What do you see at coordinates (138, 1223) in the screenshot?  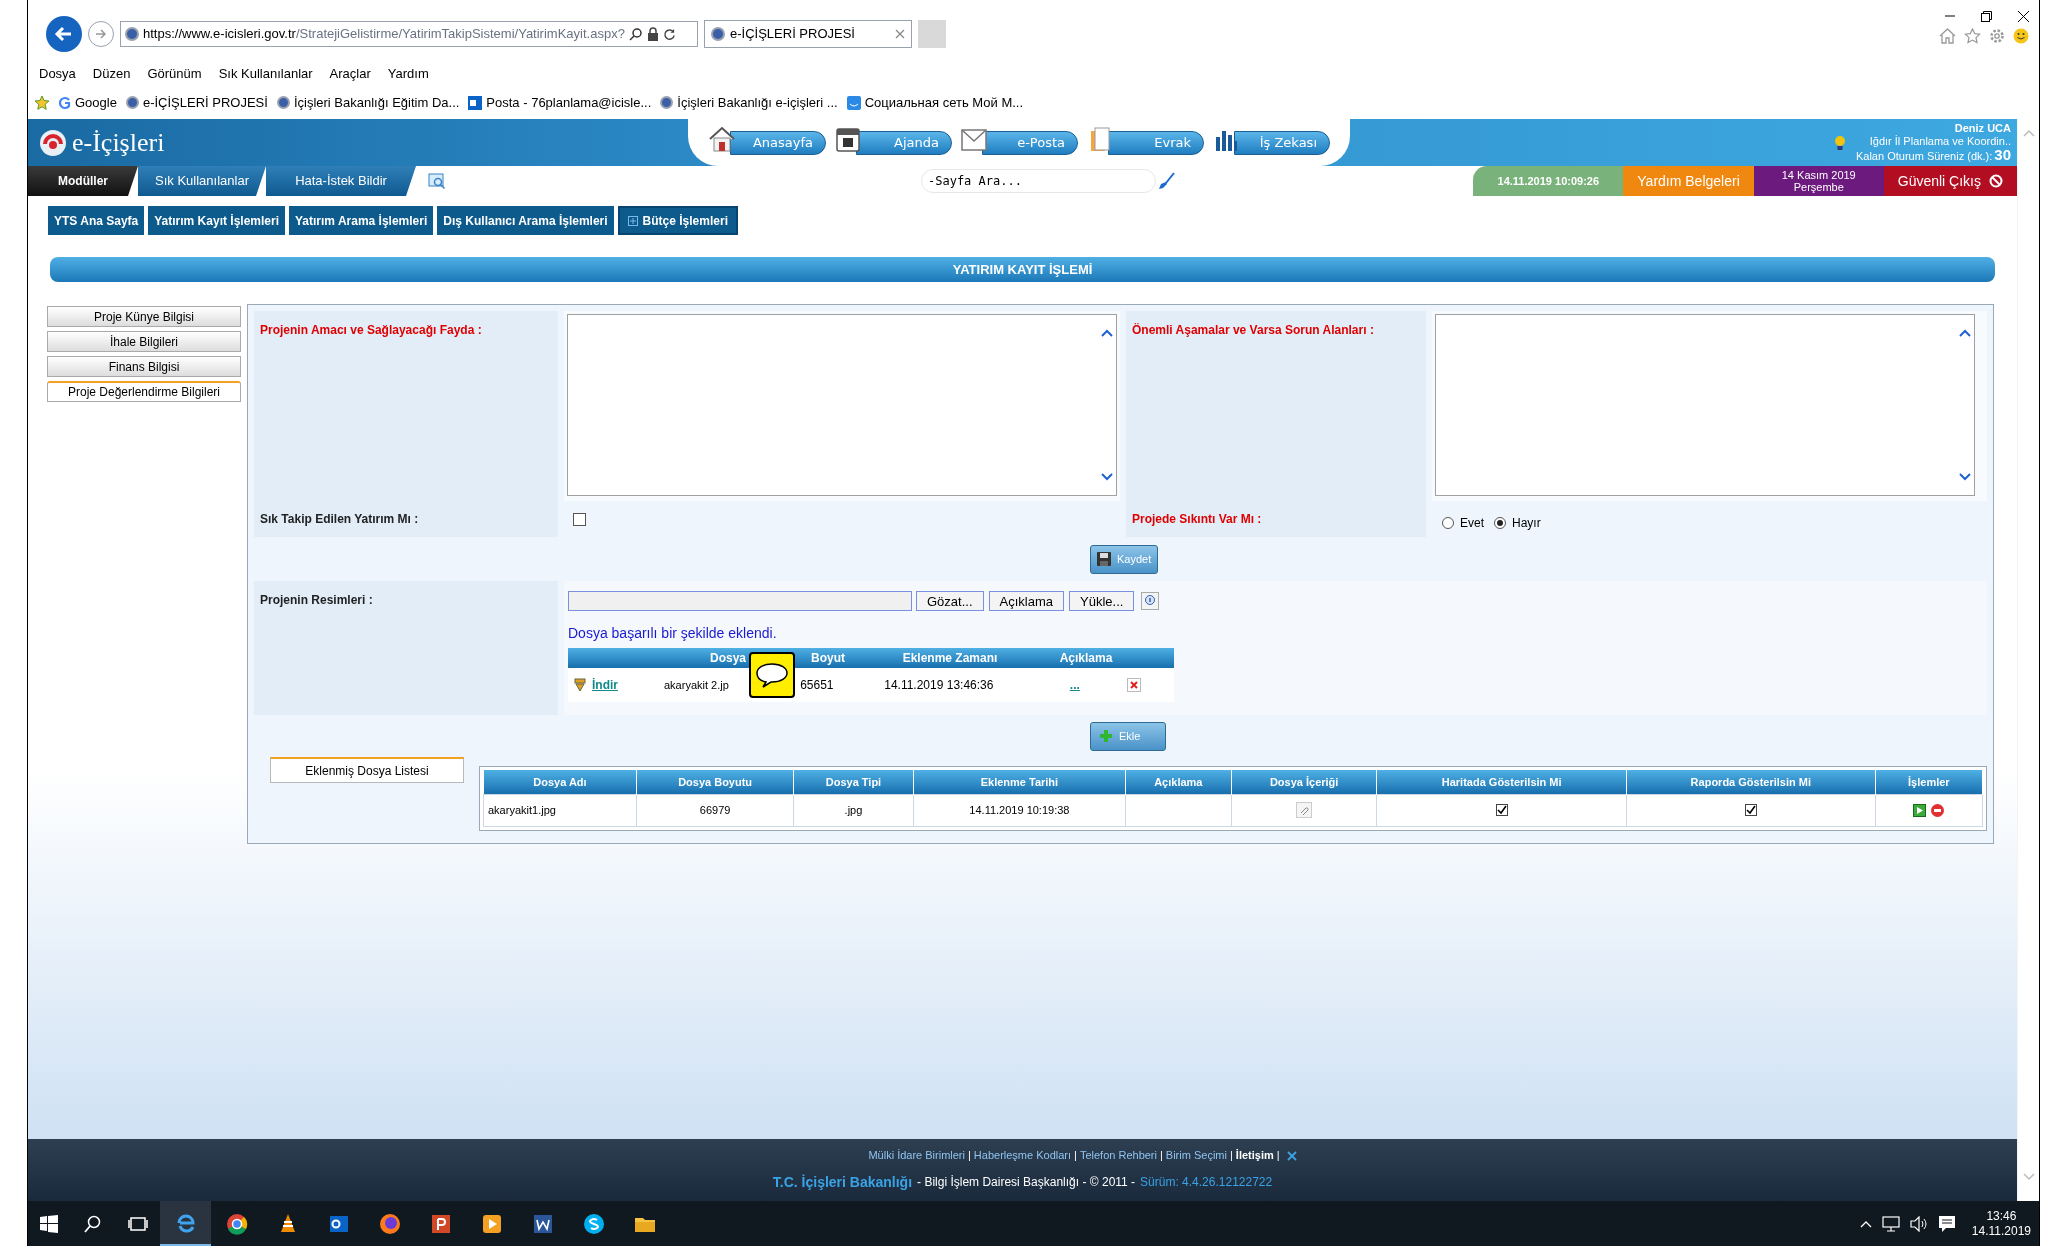 I see `task-view-icon` at bounding box center [138, 1223].